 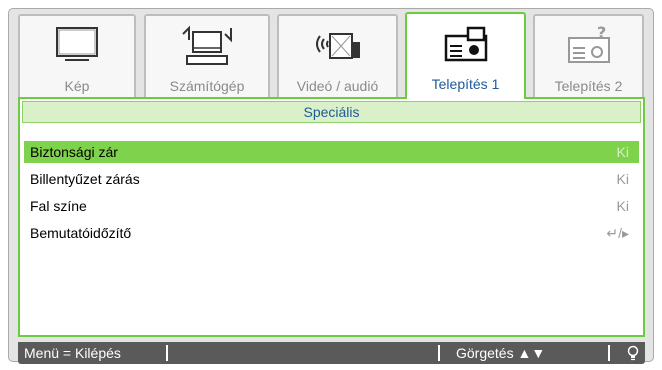 What do you see at coordinates (331, 152) in the screenshot?
I see `menu-item-security-lock: Biztonsági zár Ki` at bounding box center [331, 152].